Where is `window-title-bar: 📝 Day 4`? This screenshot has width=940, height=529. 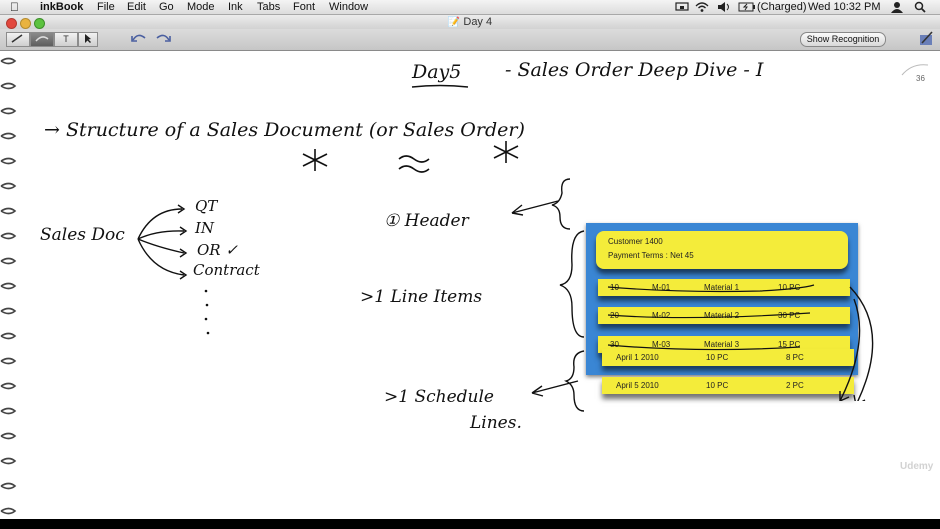
window-title-bar: 📝 Day 4 is located at coordinates (470, 22).